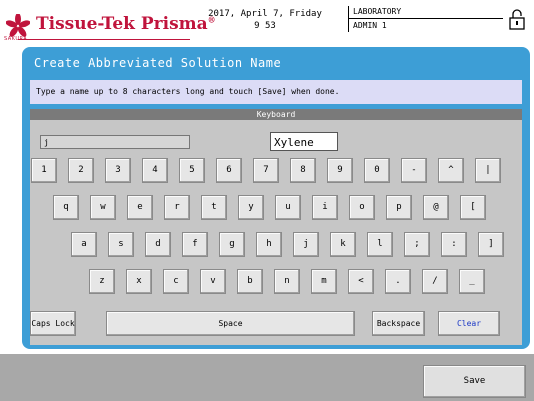 Image resolution: width=534 pixels, height=401 pixels. What do you see at coordinates (177, 207) in the screenshot?
I see `key: r` at bounding box center [177, 207].